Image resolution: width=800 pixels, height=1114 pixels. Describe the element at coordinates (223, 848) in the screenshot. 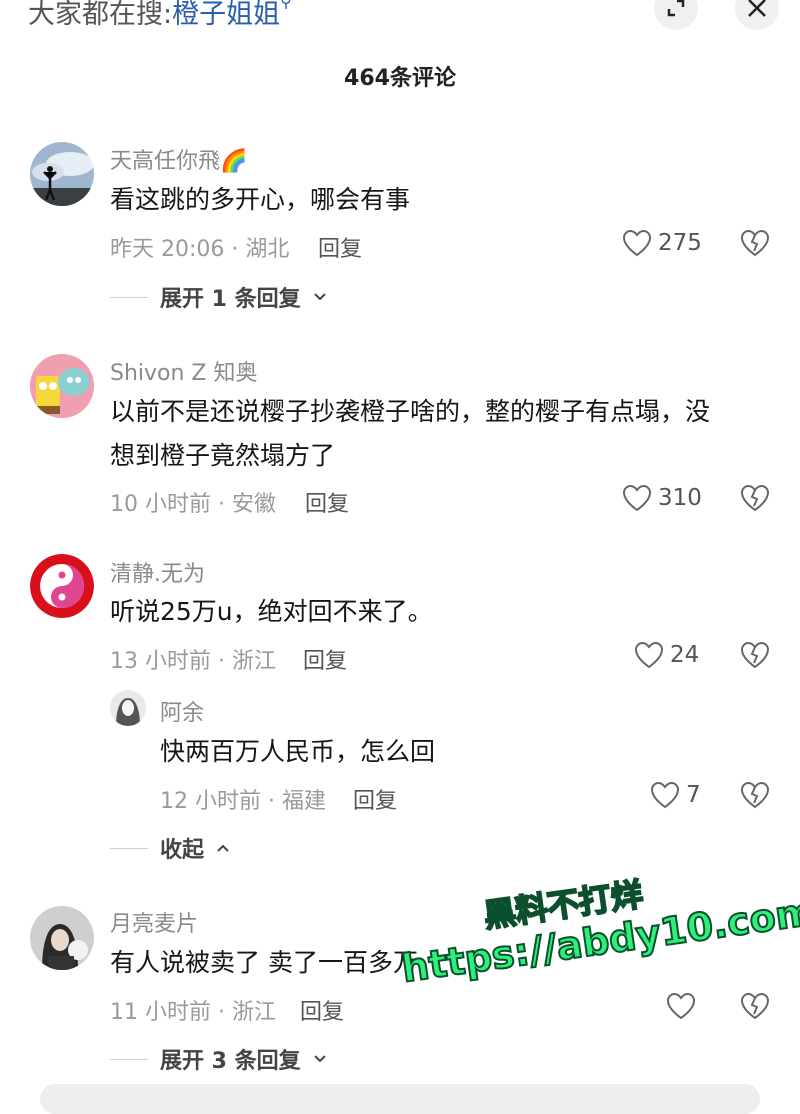

I see `chevron-up-icon` at that location.